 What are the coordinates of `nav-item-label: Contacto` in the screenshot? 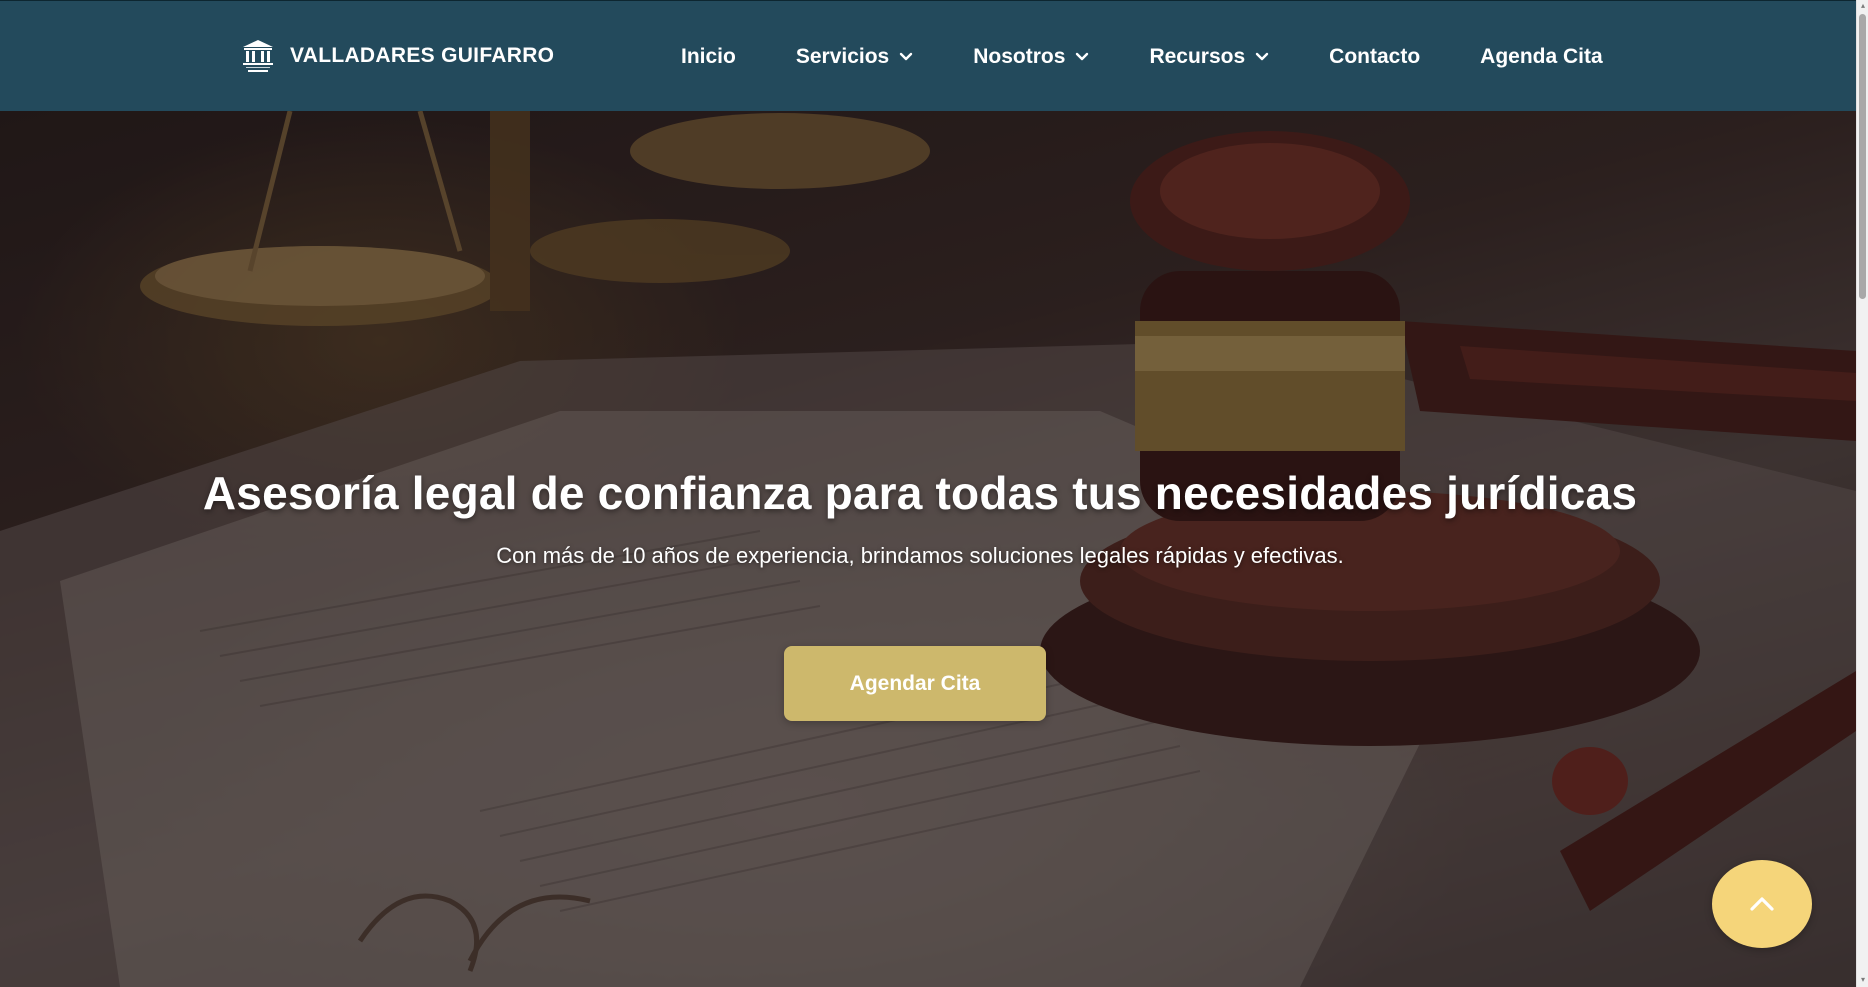 It's located at (1375, 56).